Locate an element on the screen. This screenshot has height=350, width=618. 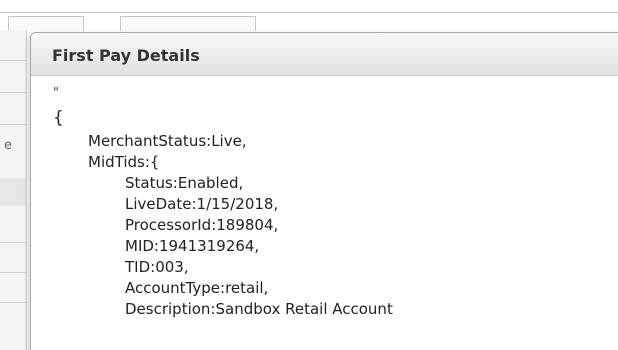
sidebar-edge-text: e is located at coordinates (8, 145).